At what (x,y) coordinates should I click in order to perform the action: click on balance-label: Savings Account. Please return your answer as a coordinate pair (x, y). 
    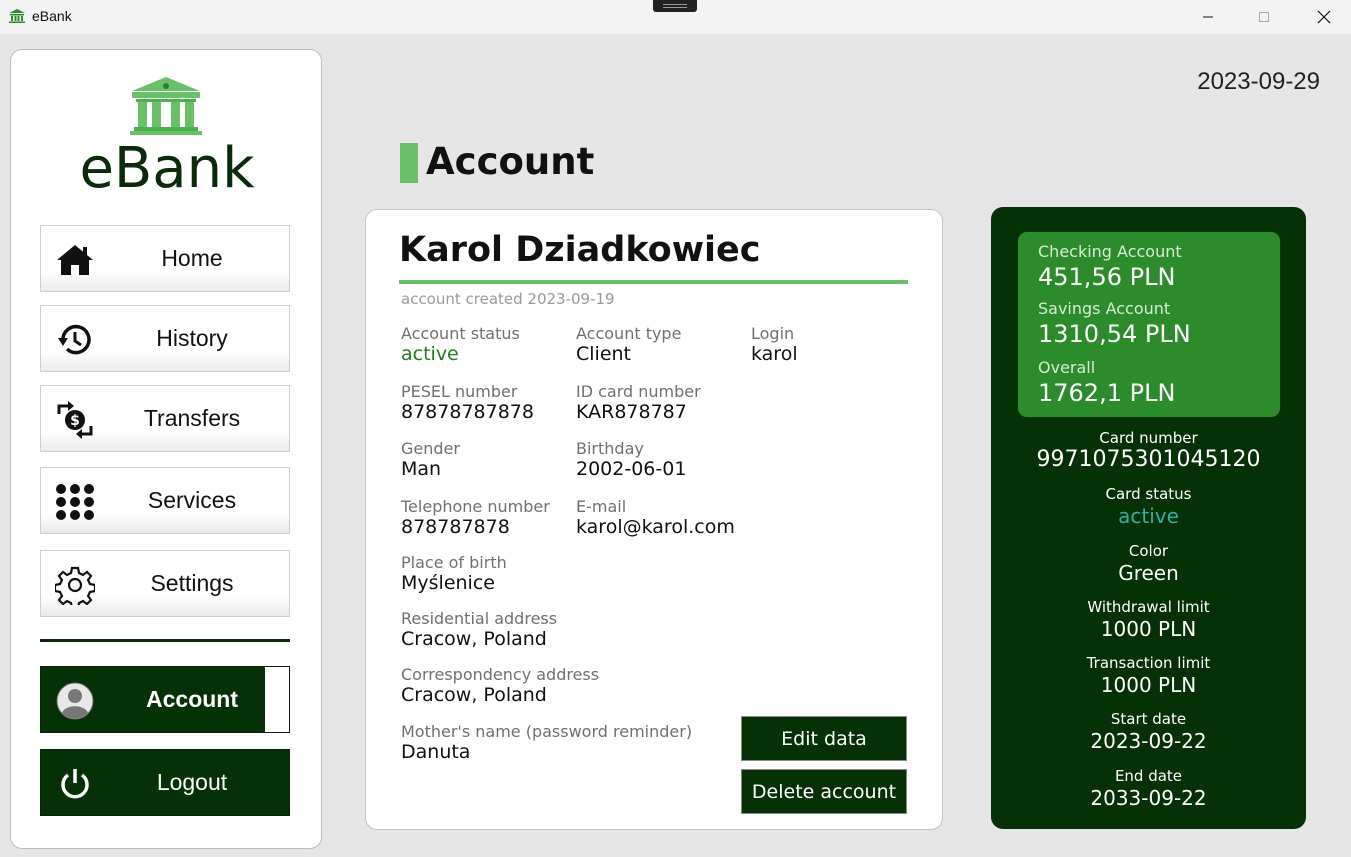
    Looking at the image, I should click on (1104, 308).